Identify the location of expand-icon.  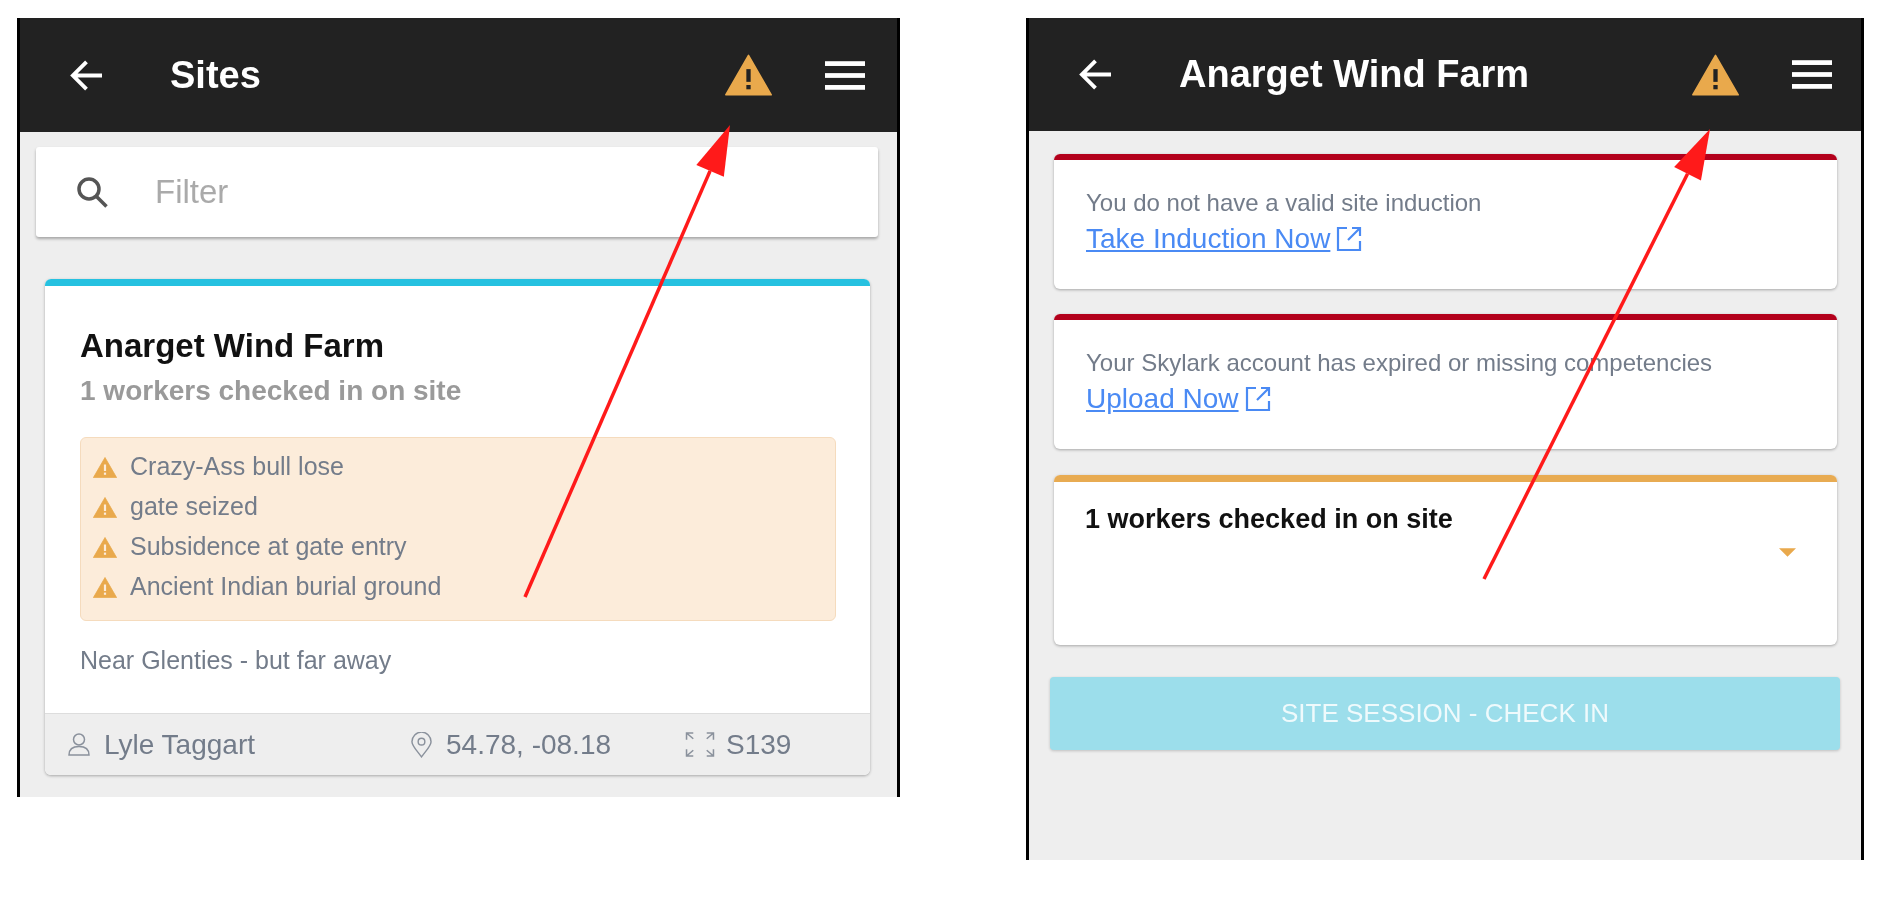
(700, 744).